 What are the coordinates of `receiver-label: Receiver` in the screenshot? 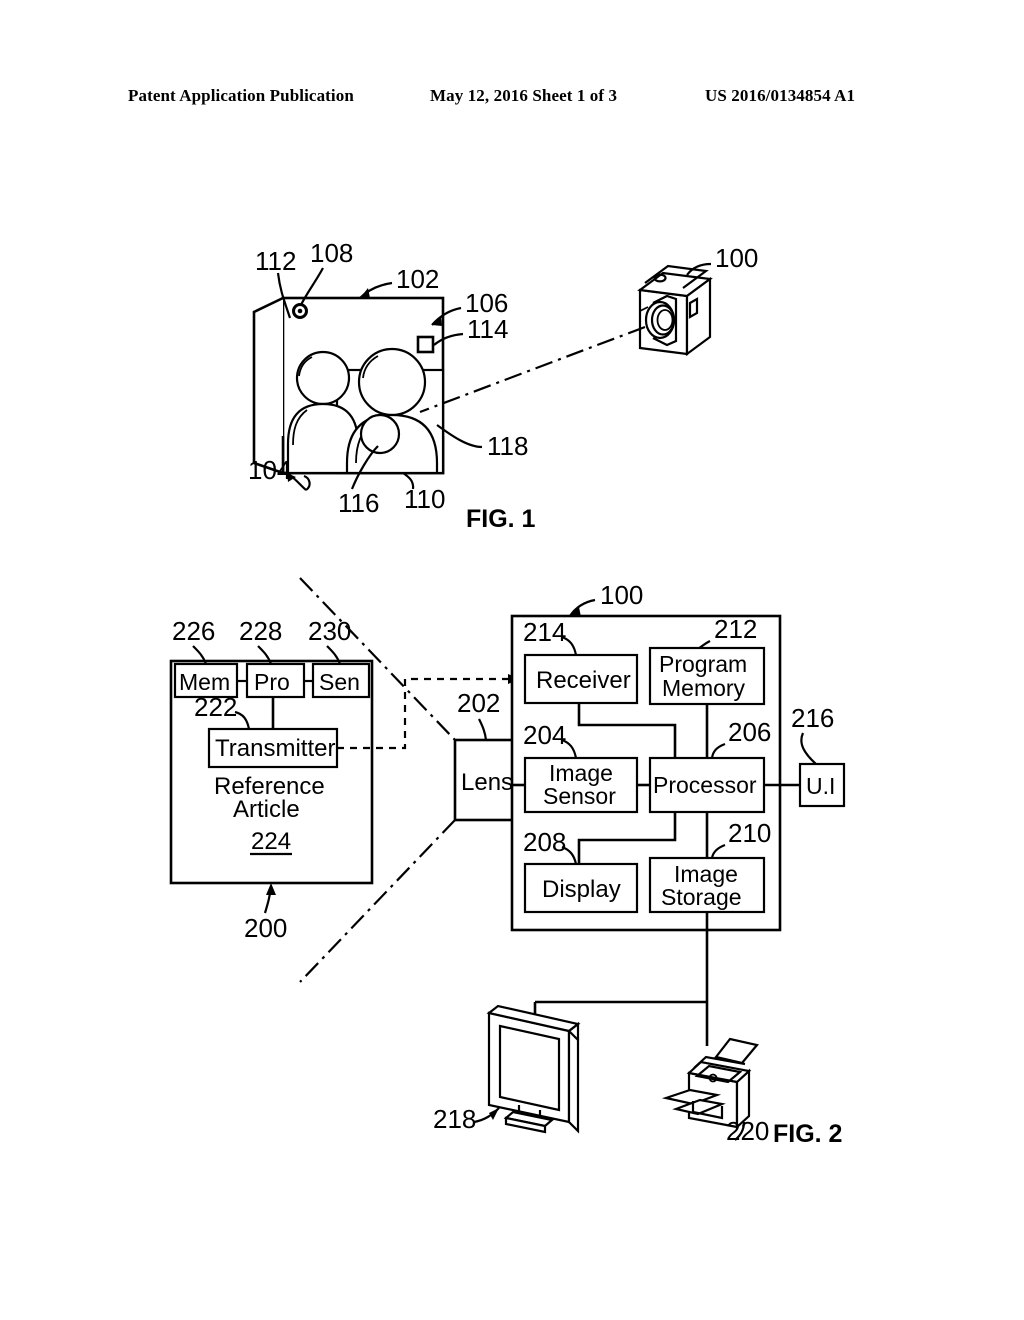 It's located at (583, 680).